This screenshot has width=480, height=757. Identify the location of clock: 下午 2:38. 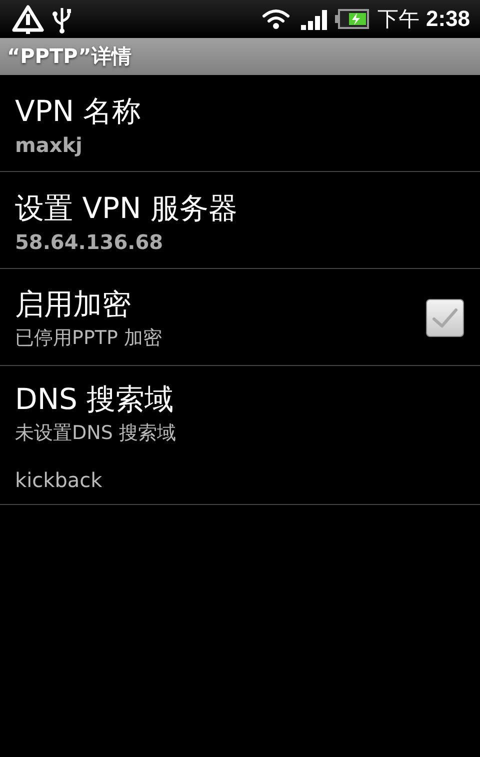
(423, 19).